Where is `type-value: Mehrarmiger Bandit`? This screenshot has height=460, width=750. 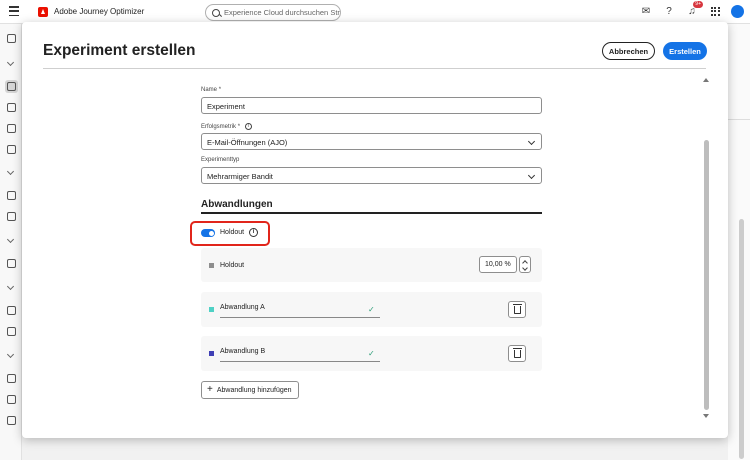 type-value: Mehrarmiger Bandit is located at coordinates (240, 176).